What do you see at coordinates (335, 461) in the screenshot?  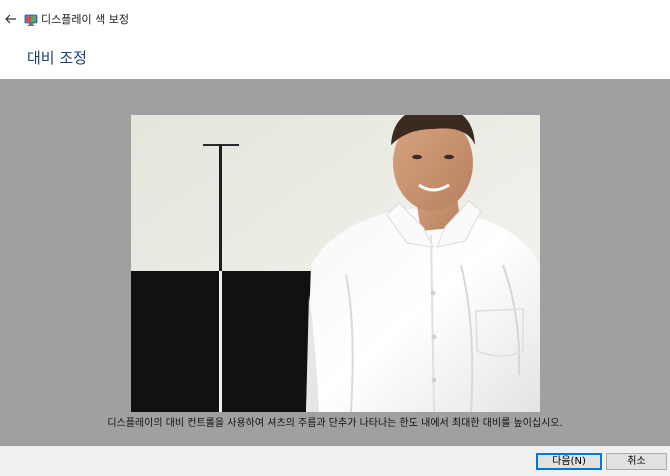 I see `footer-bar: 다음(N) 취소` at bounding box center [335, 461].